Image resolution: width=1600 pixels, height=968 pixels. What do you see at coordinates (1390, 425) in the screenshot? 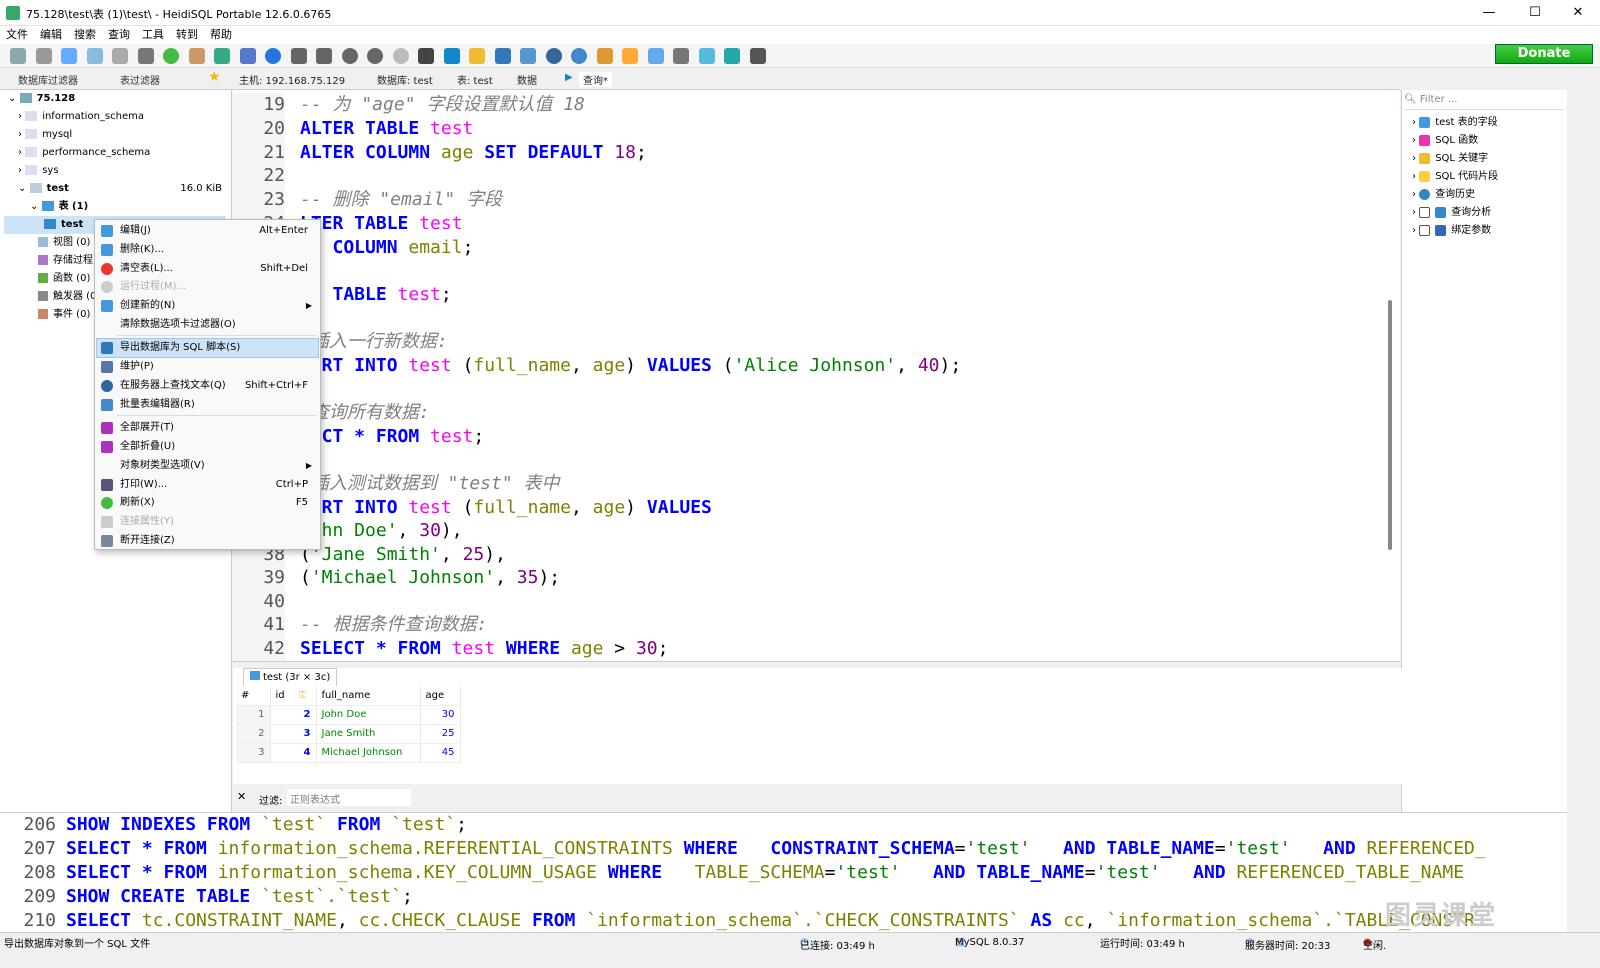
I see `editor-scrollbar` at bounding box center [1390, 425].